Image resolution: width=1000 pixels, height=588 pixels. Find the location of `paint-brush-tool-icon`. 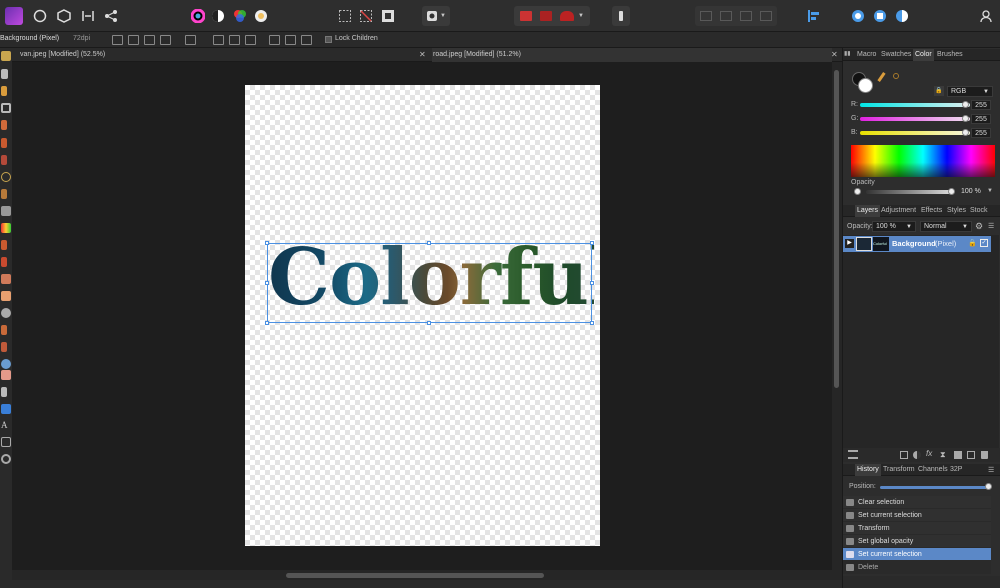

paint-brush-tool-icon is located at coordinates (4, 125).